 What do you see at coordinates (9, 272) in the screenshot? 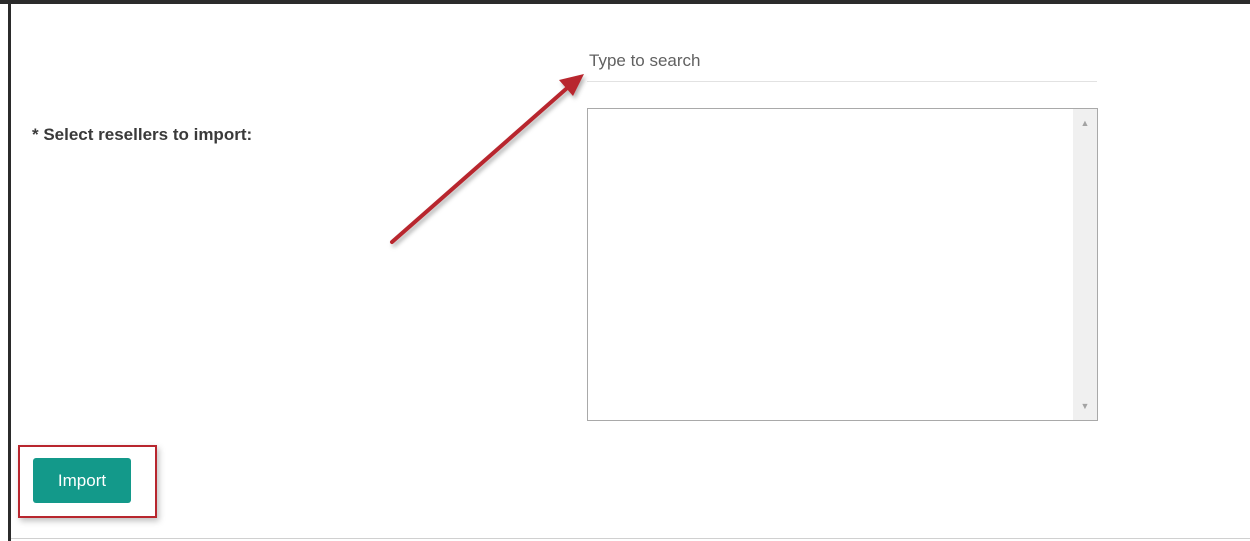
I see `frame-left-border` at bounding box center [9, 272].